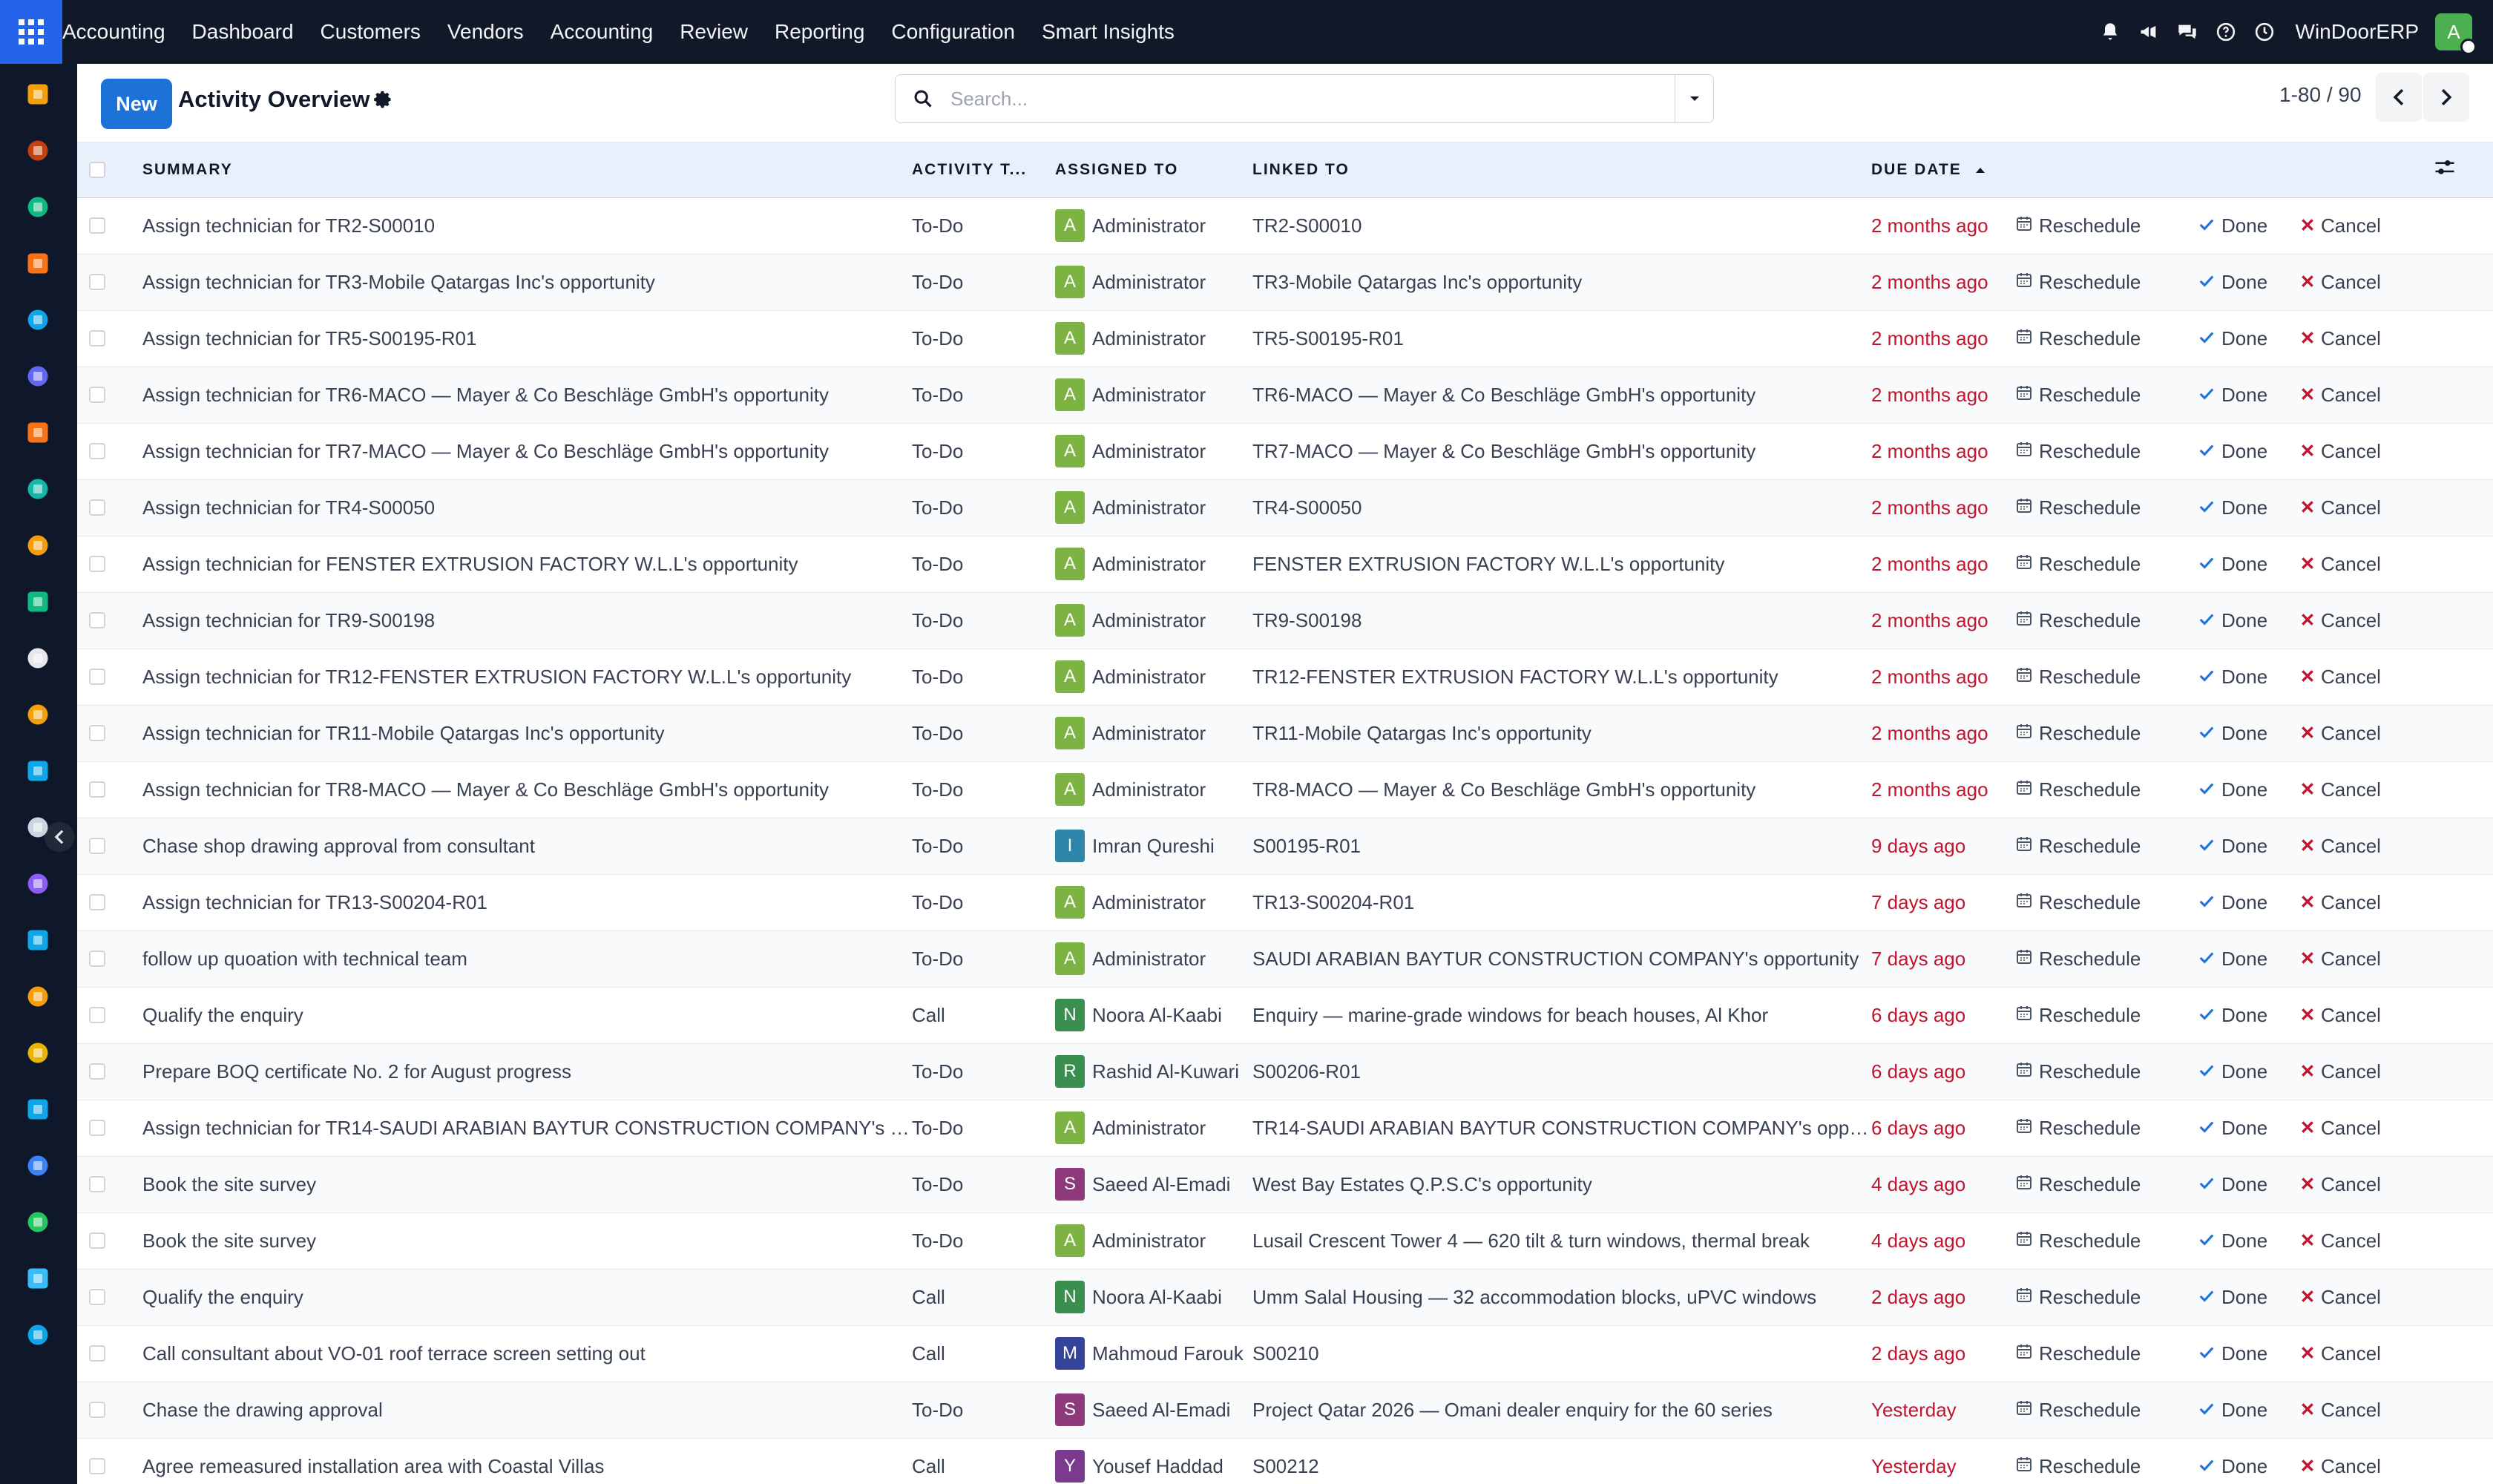 The image size is (2493, 1484). What do you see at coordinates (37, 319) in the screenshot?
I see `website-app-icon` at bounding box center [37, 319].